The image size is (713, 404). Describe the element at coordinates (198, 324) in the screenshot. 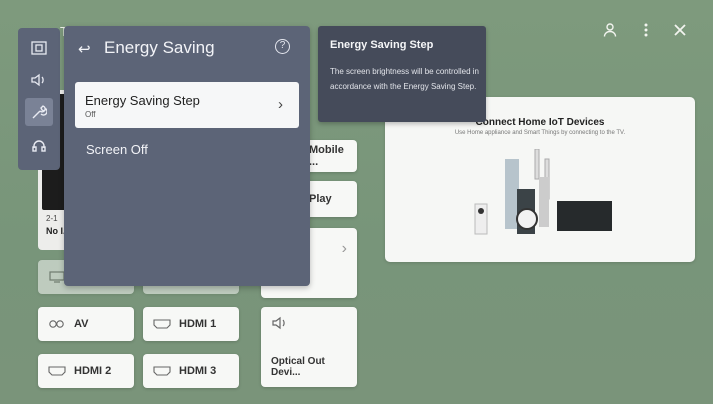

I see `hdmi1-label: HDMI 1` at that location.